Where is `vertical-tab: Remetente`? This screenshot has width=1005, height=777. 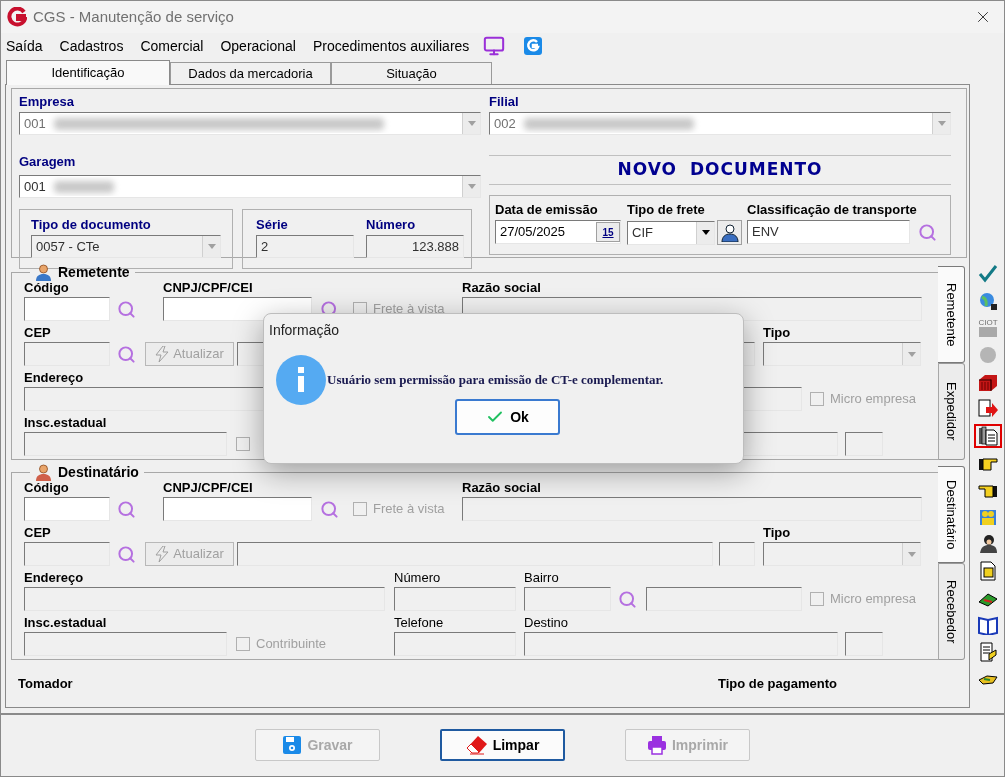
vertical-tab: Remetente is located at coordinates (951, 314).